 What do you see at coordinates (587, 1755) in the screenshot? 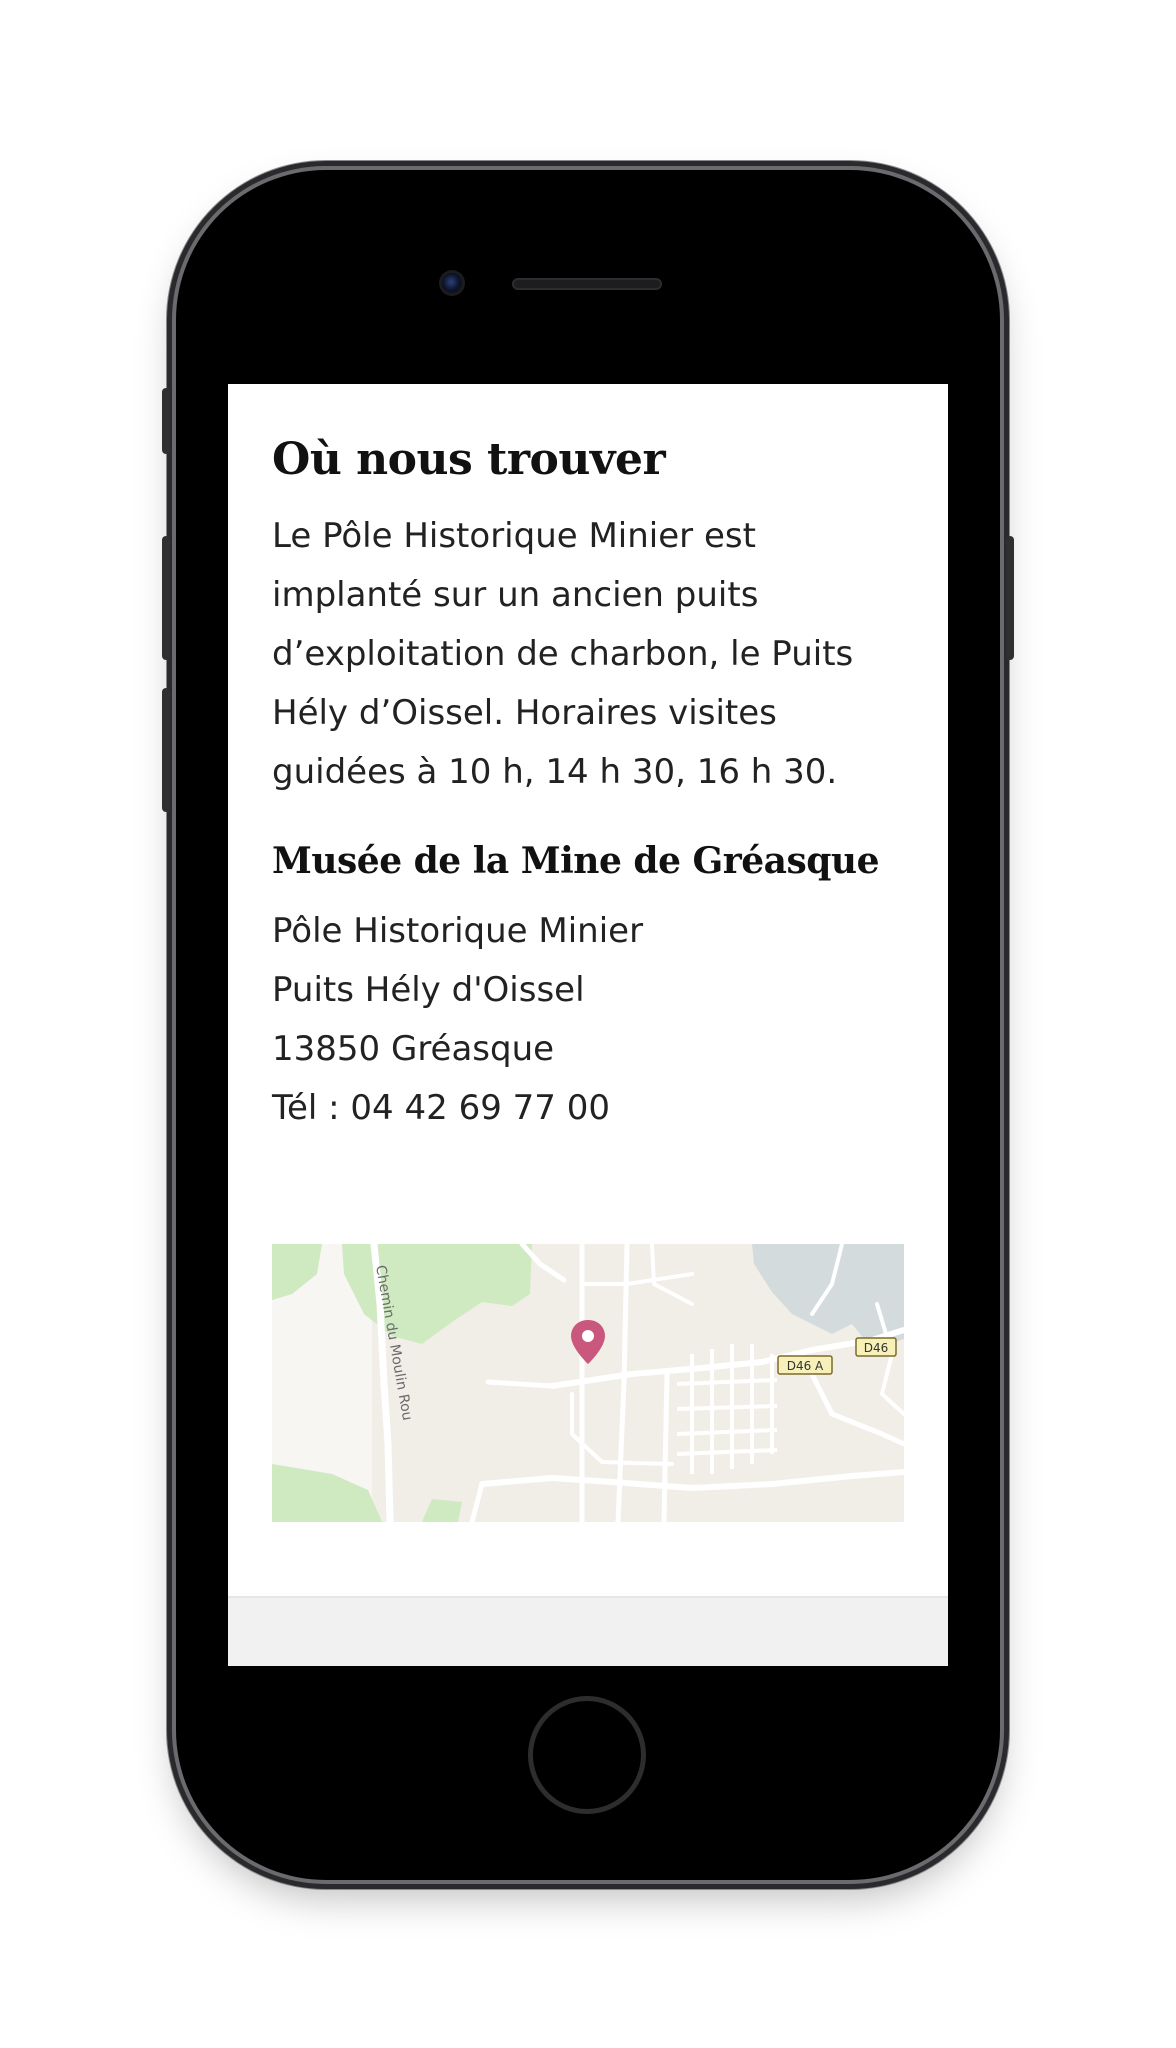
I see `home-button` at bounding box center [587, 1755].